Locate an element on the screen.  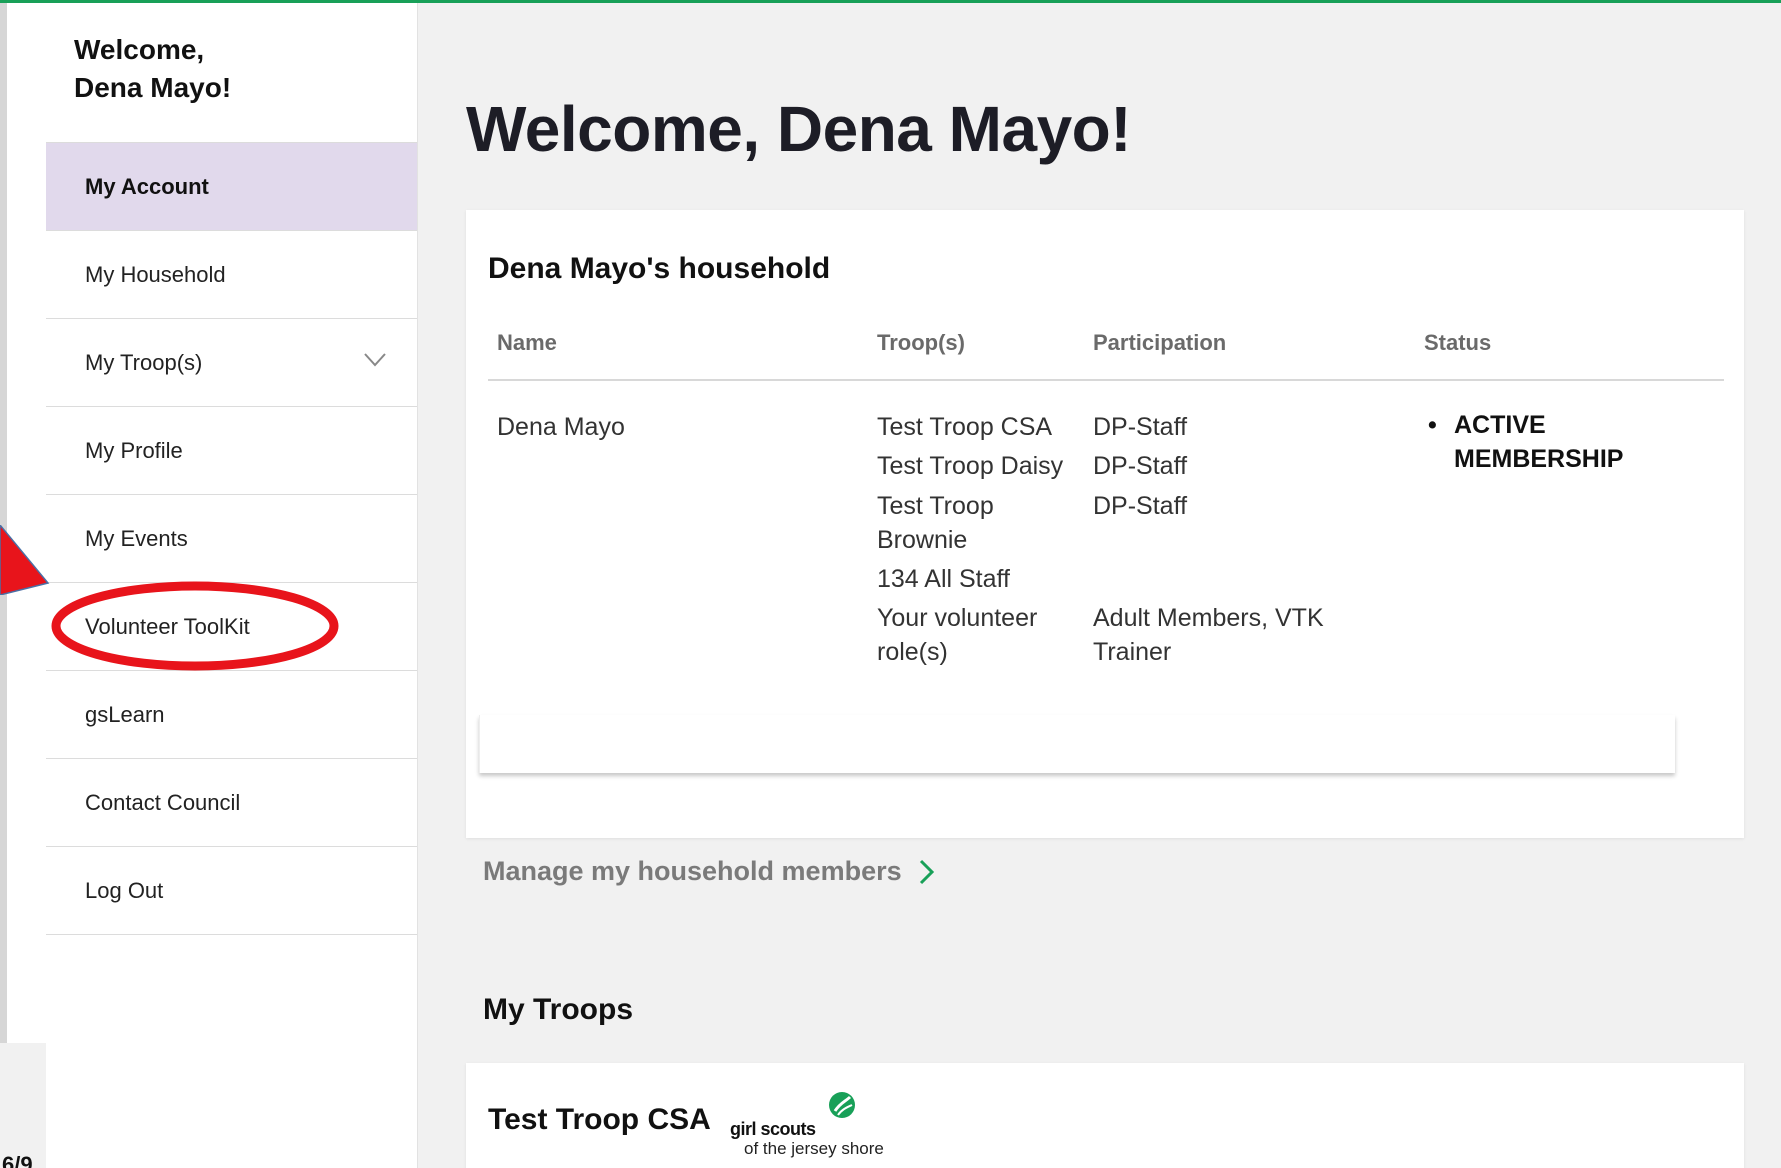
troop-cell: Your volunteer is located at coordinates (957, 618).